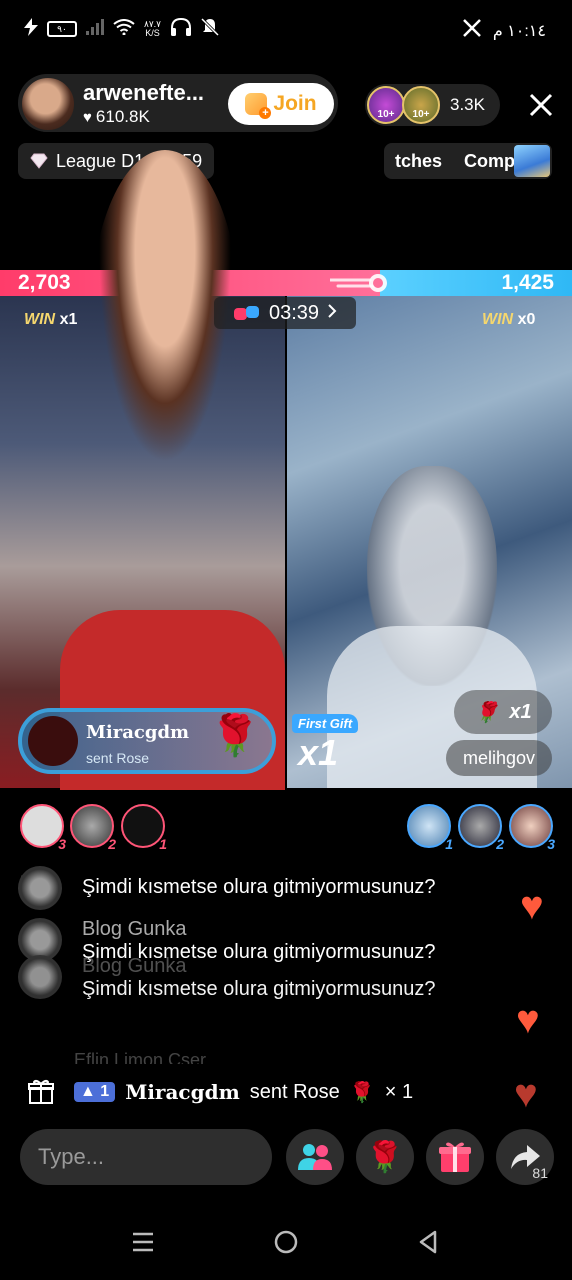 The height and width of the screenshot is (1280, 572). What do you see at coordinates (95, 1092) in the screenshot?
I see `user-level-badge: ▲ 1` at bounding box center [95, 1092].